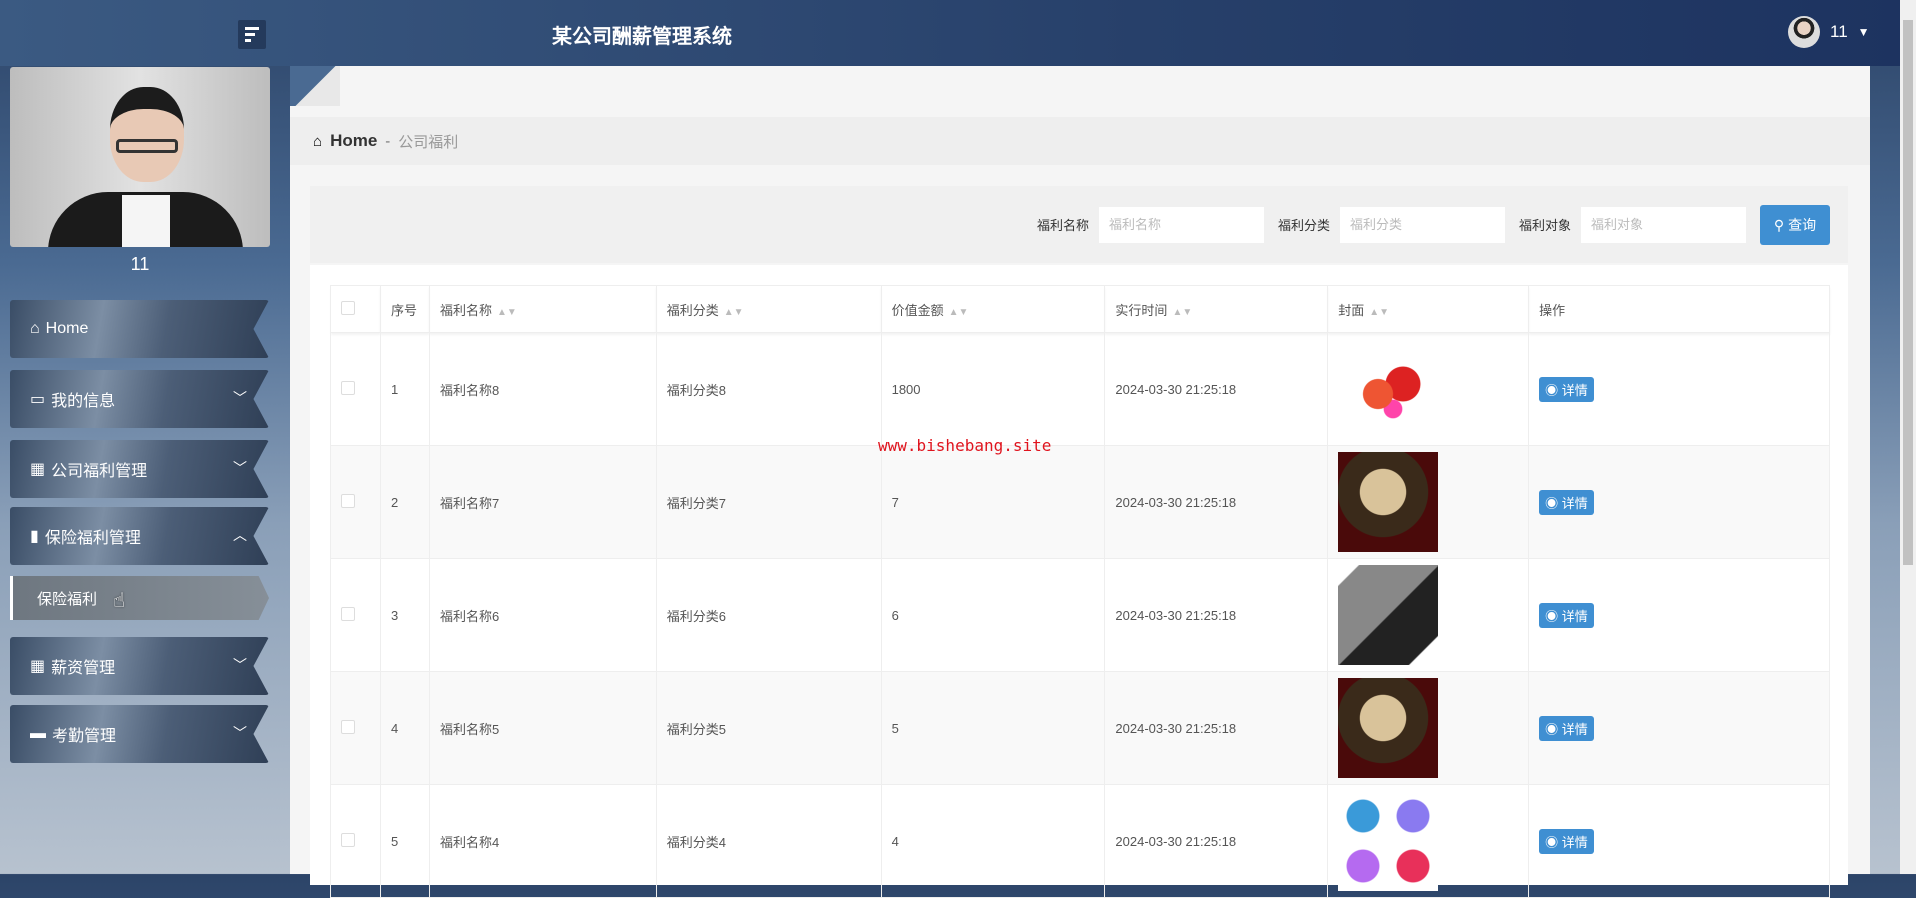 The width and height of the screenshot is (1916, 898). Describe the element at coordinates (1216, 309) in the screenshot. I see `col-header: 实行时间 ▲▼` at that location.